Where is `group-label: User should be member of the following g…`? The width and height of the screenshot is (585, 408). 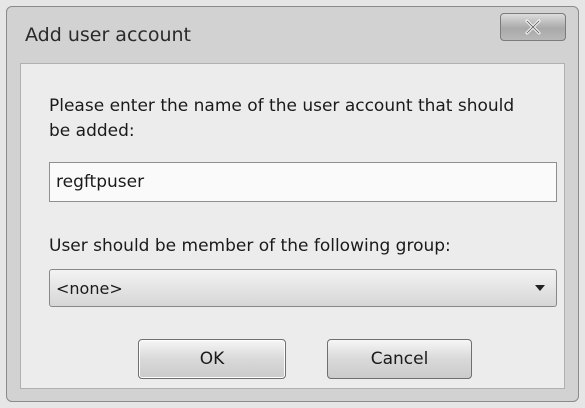 group-label: User should be member of the following g… is located at coordinates (250, 246).